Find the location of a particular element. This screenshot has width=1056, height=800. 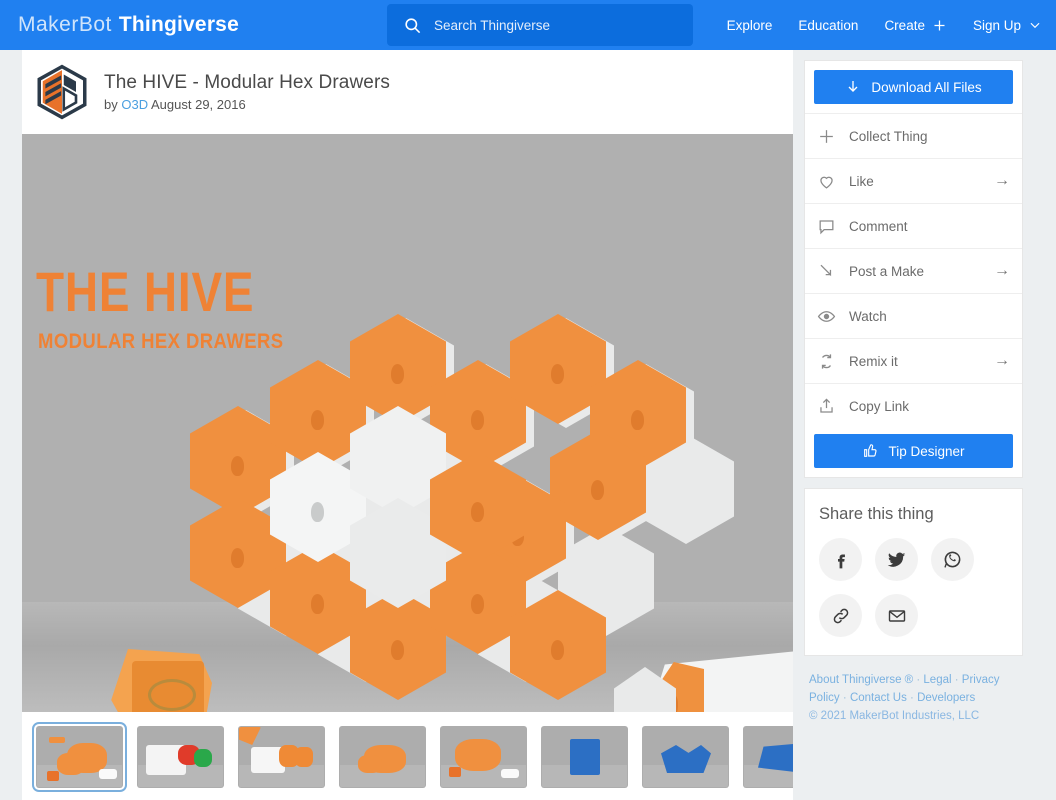

search-input is located at coordinates (554, 25).